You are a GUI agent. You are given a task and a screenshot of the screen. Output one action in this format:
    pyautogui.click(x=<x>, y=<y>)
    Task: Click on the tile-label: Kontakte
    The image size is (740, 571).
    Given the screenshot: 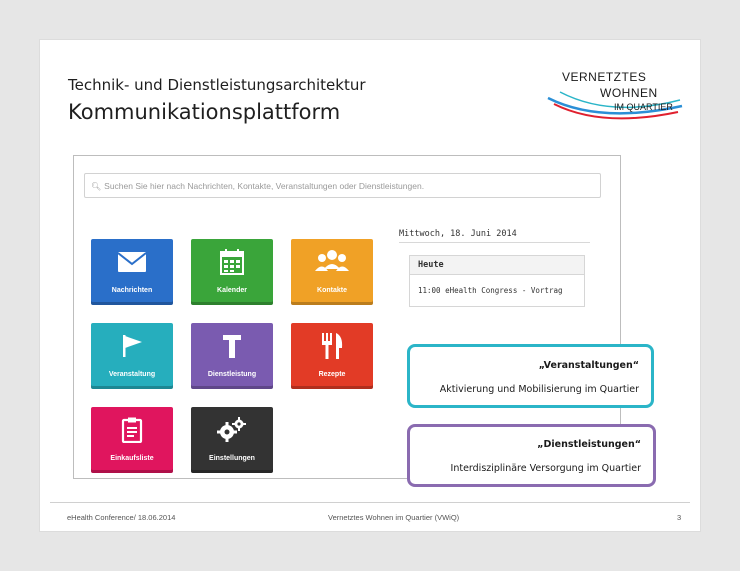 What is the action you would take?
    pyautogui.click(x=332, y=290)
    